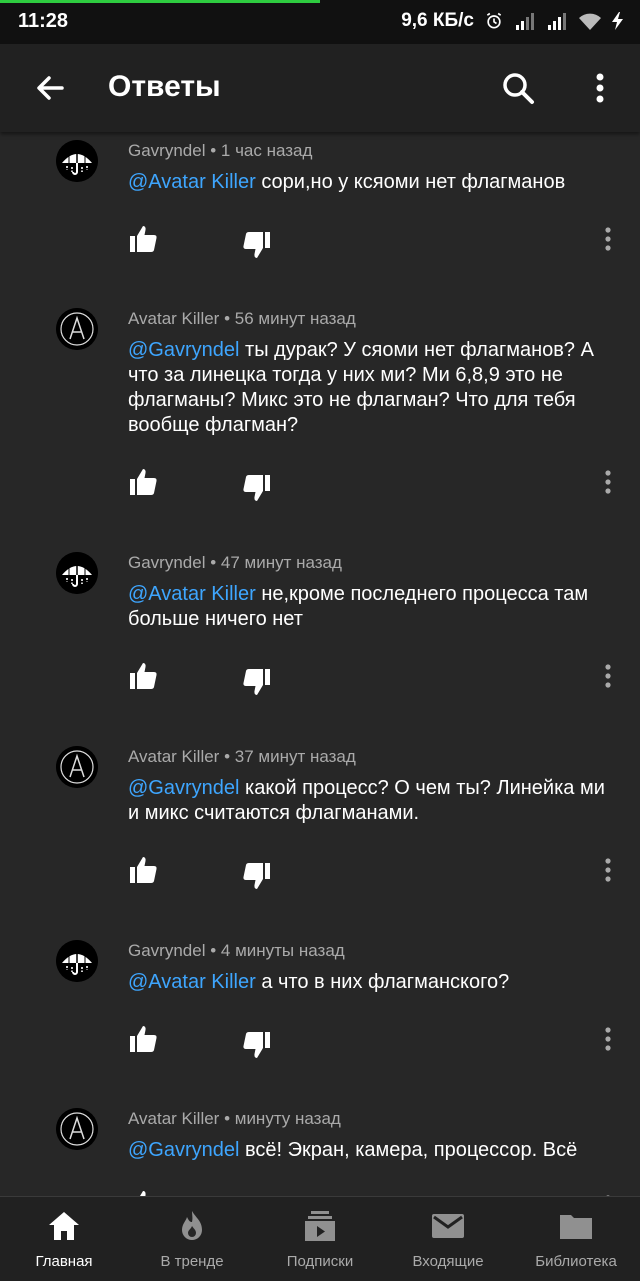 The height and width of the screenshot is (1281, 640). I want to click on nav-label: Подписки, so click(320, 1261).